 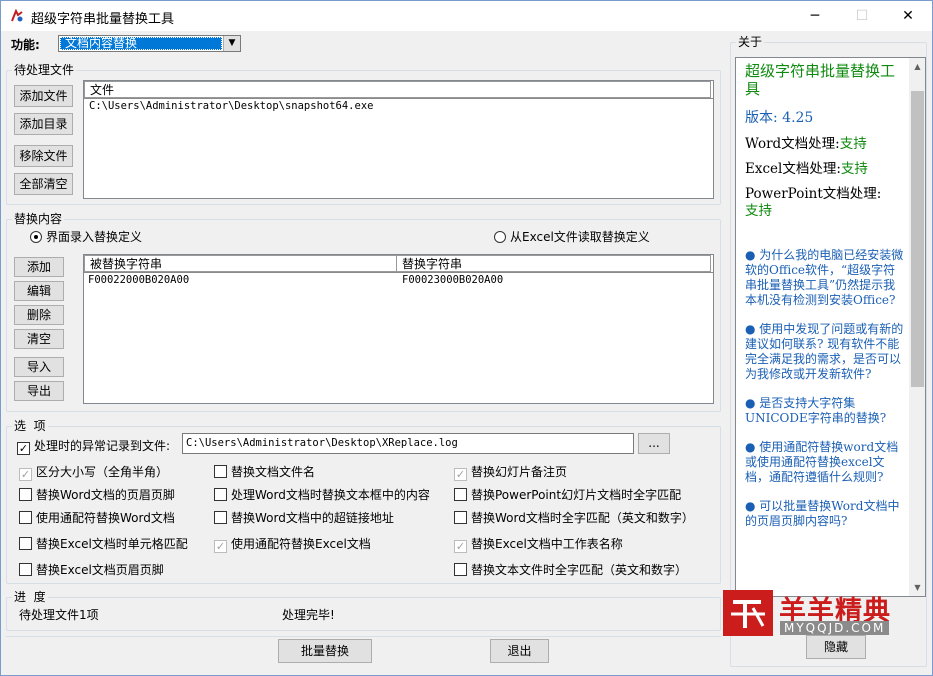 What do you see at coordinates (908, 16) in the screenshot?
I see `close-icon: ✕` at bounding box center [908, 16].